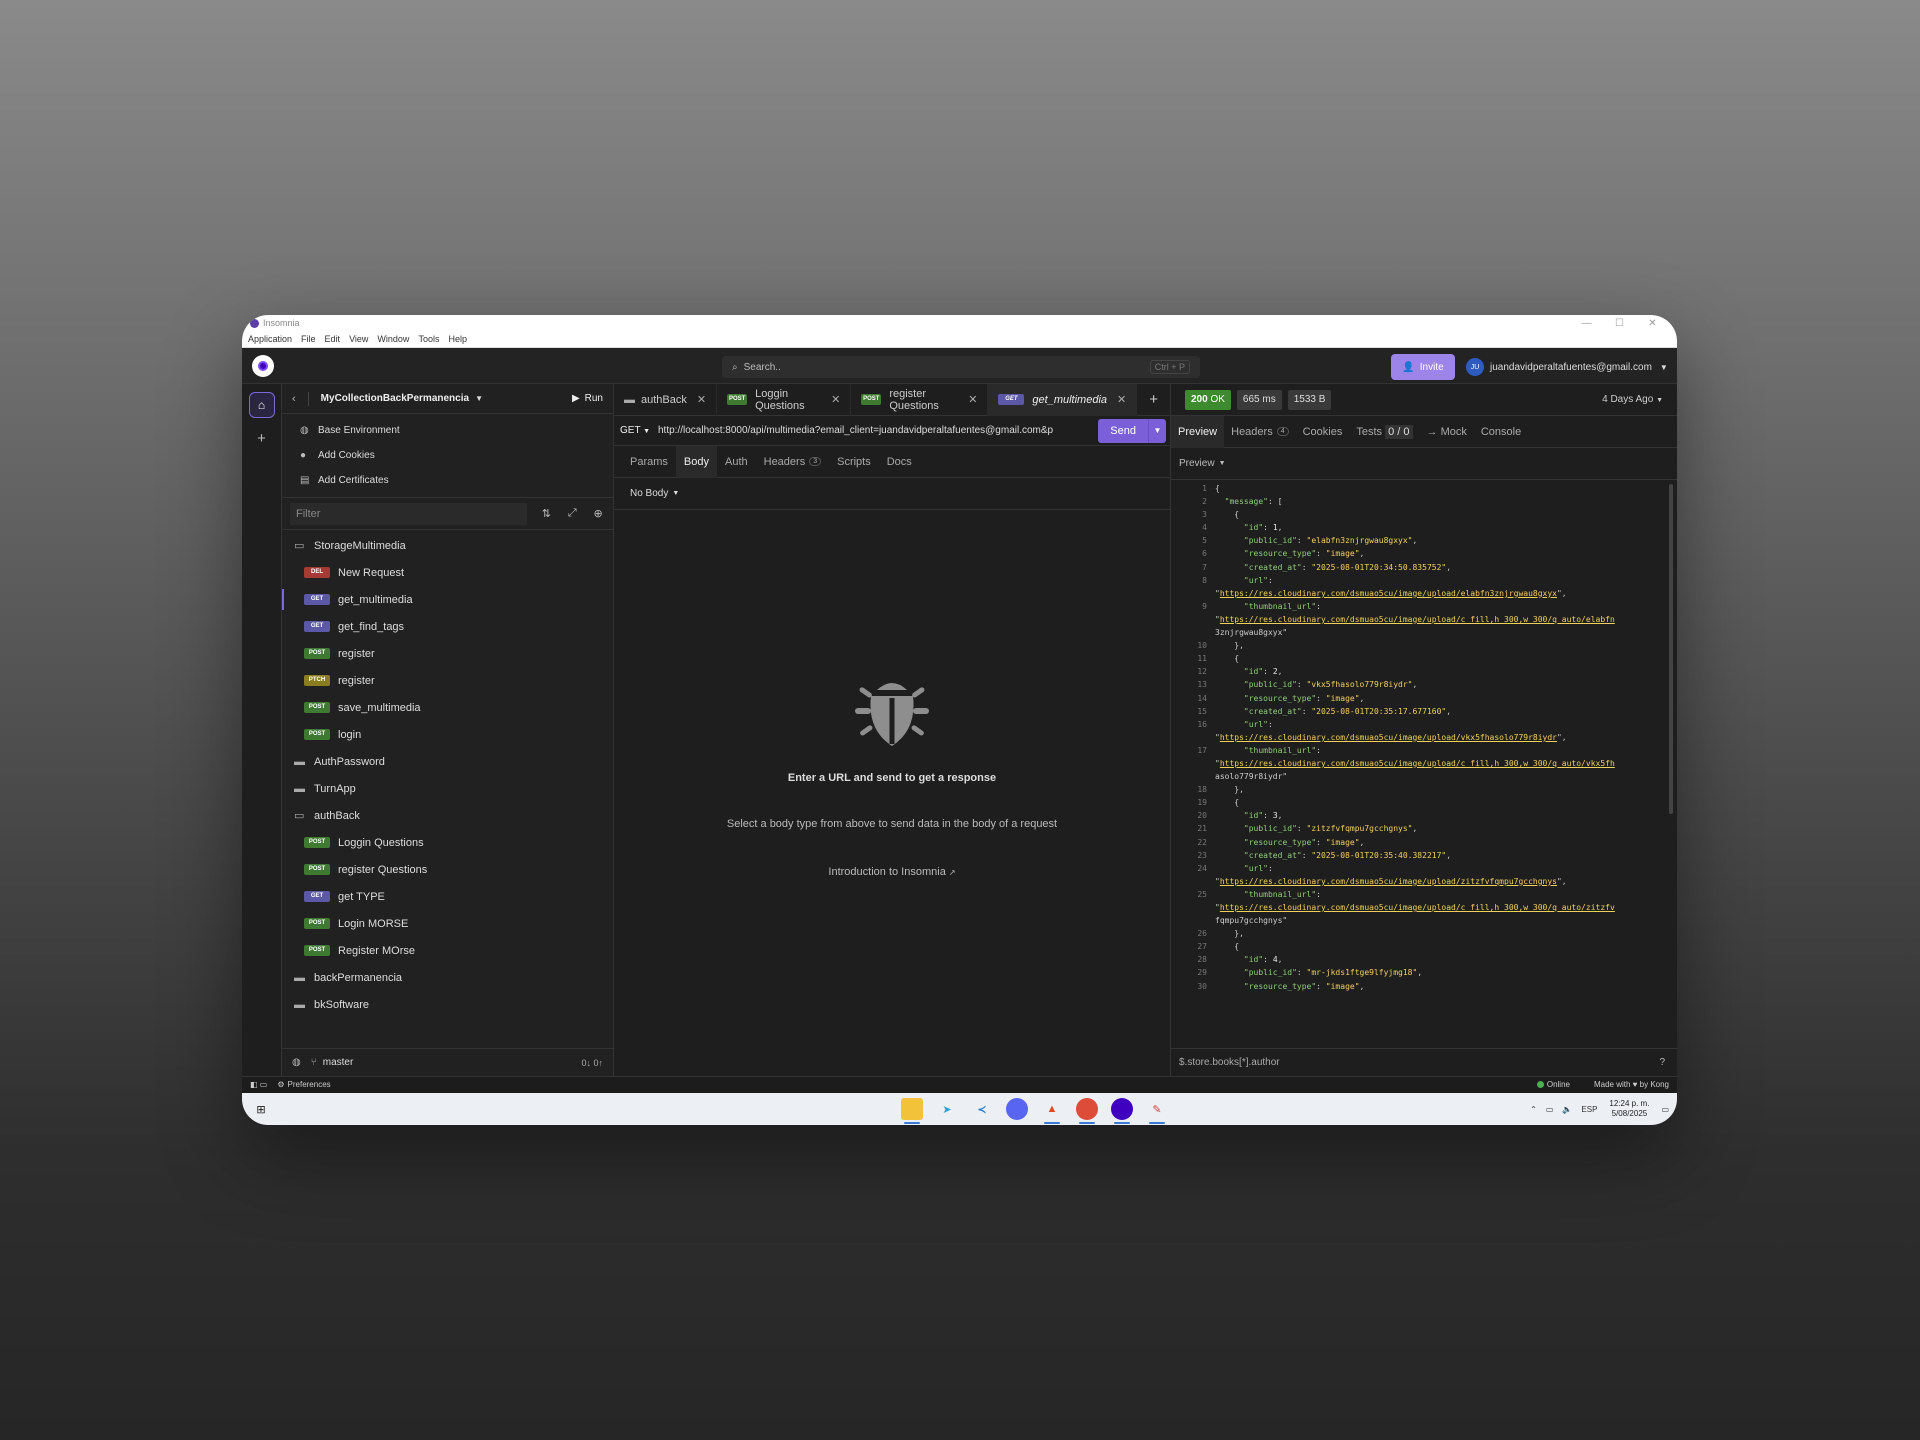  What do you see at coordinates (447, 653) in the screenshot?
I see `request-item: POST register` at bounding box center [447, 653].